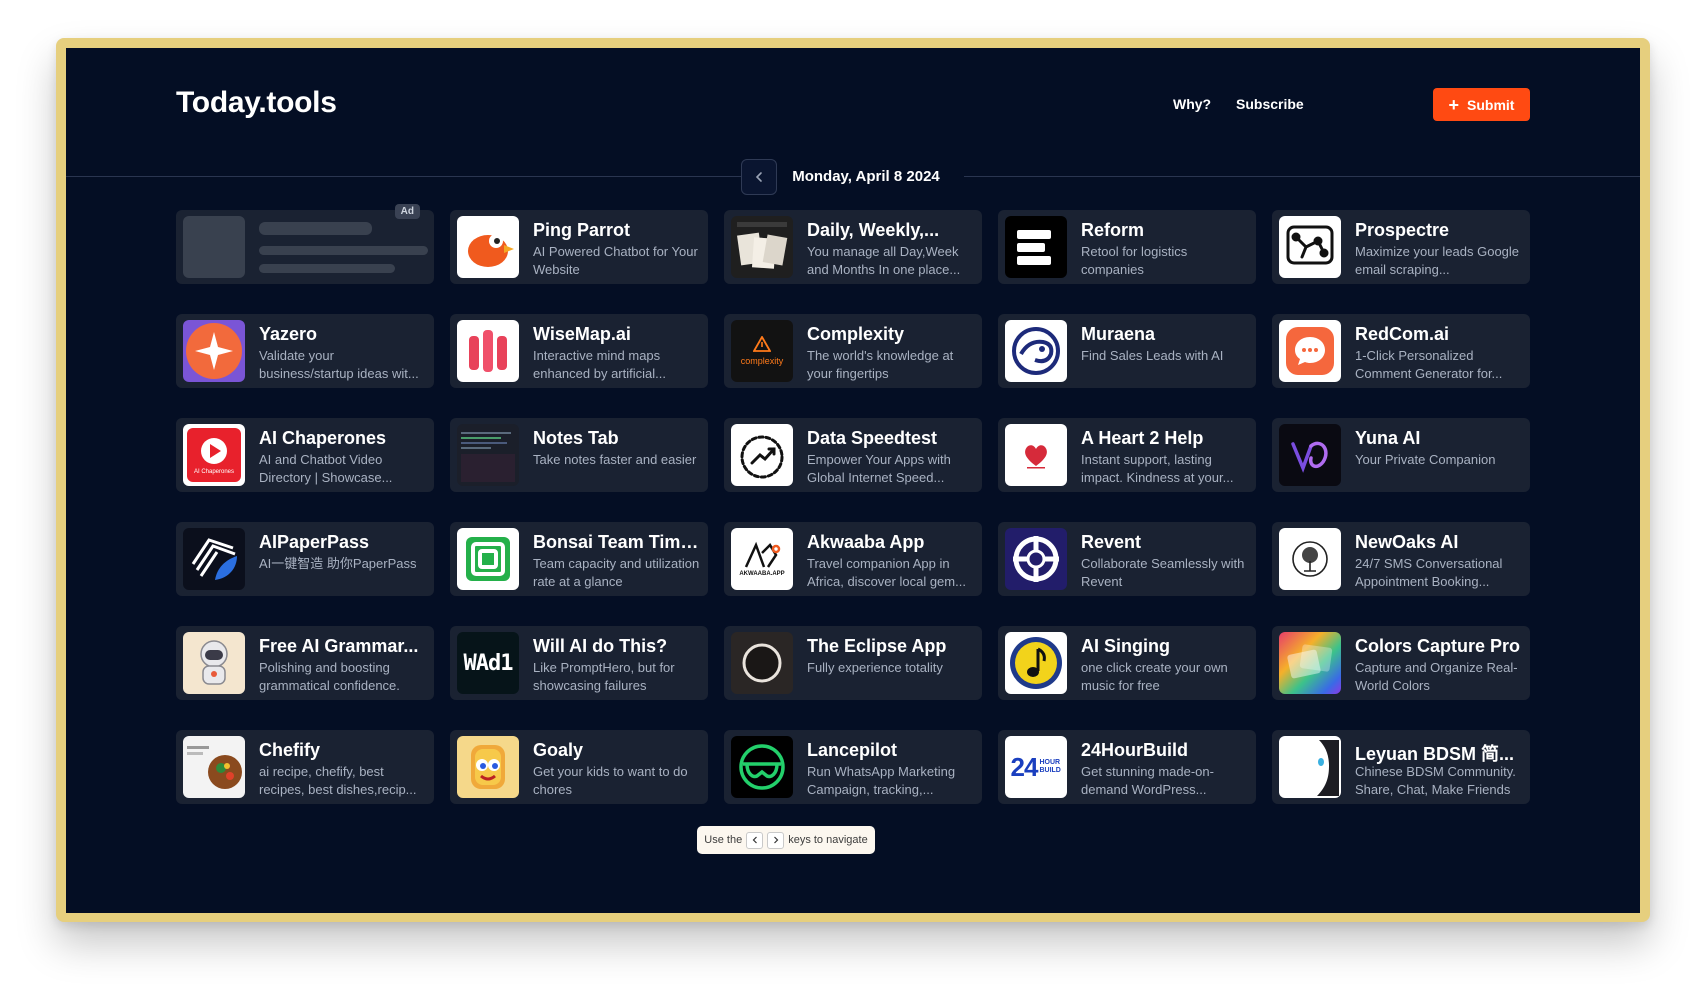  Describe the element at coordinates (1388, 438) in the screenshot. I see `tool-title: Yuna AI` at that location.